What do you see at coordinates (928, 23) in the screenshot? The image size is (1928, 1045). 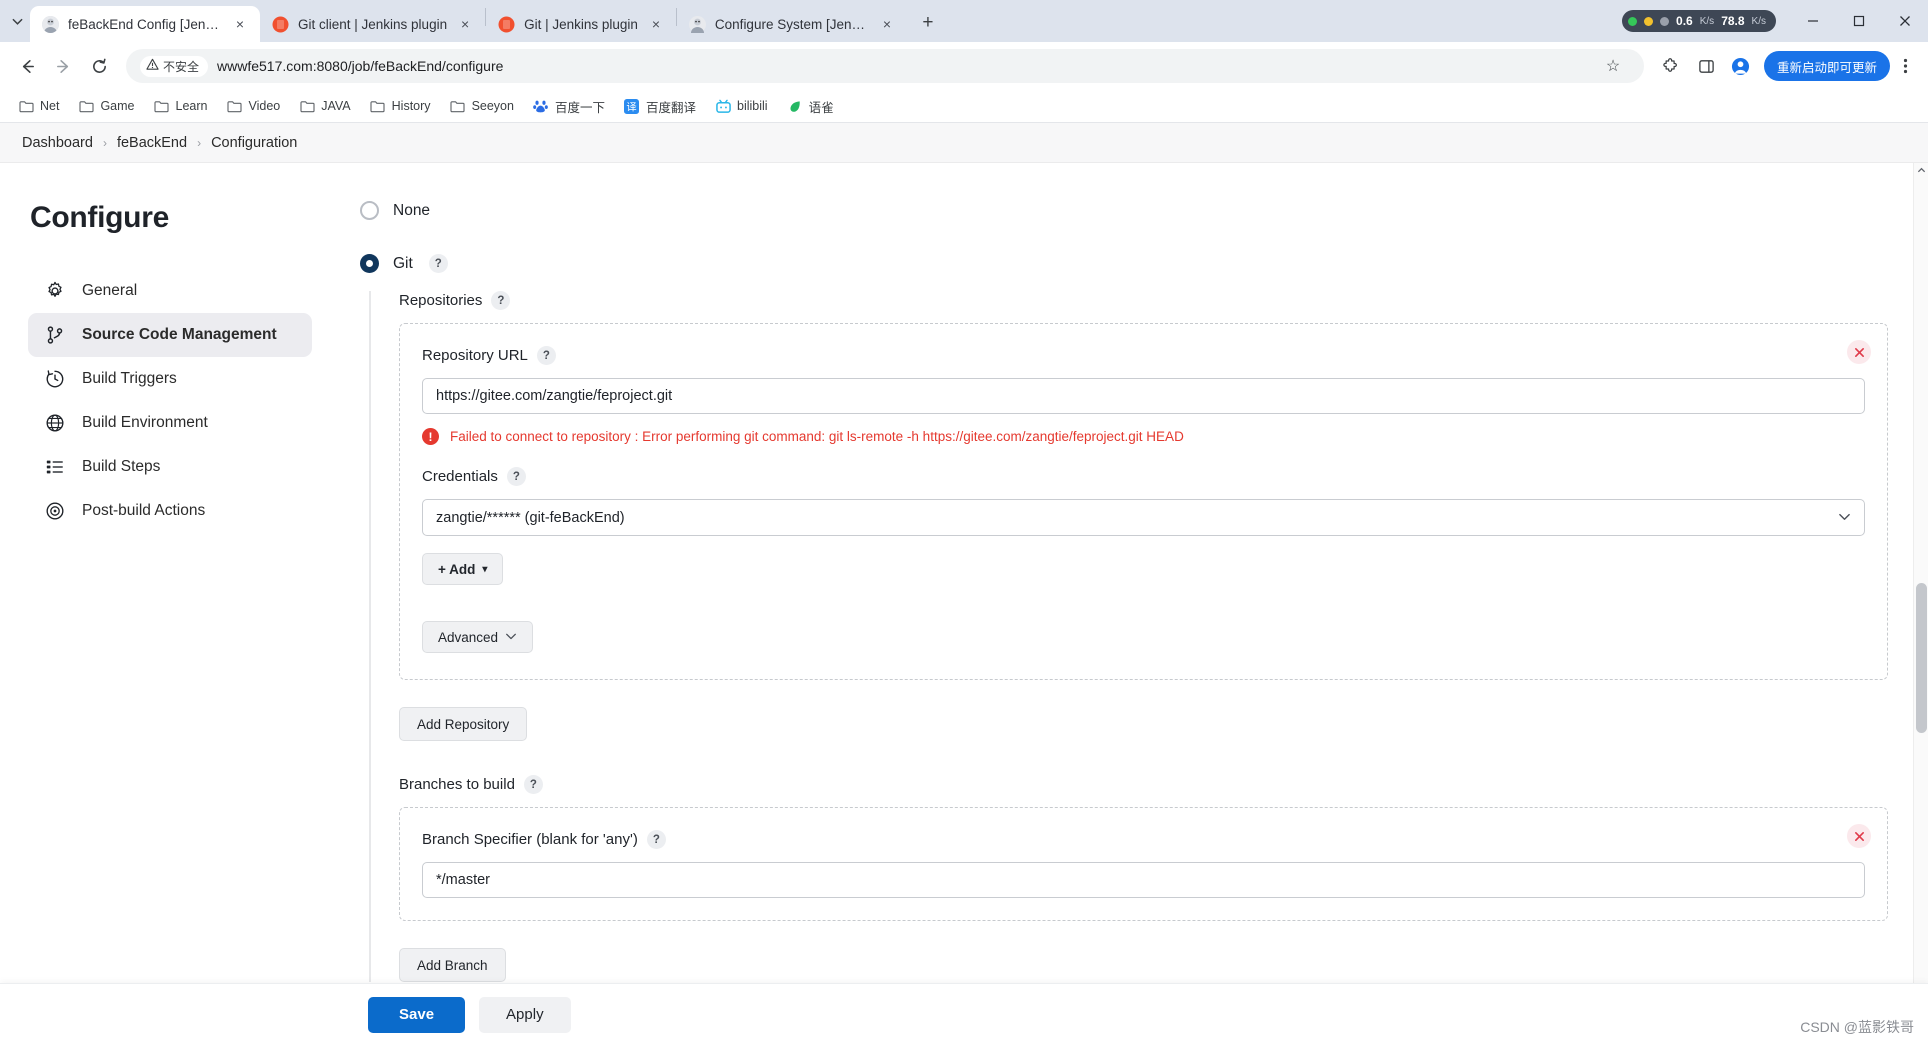 I see `new-tab-button: +` at bounding box center [928, 23].